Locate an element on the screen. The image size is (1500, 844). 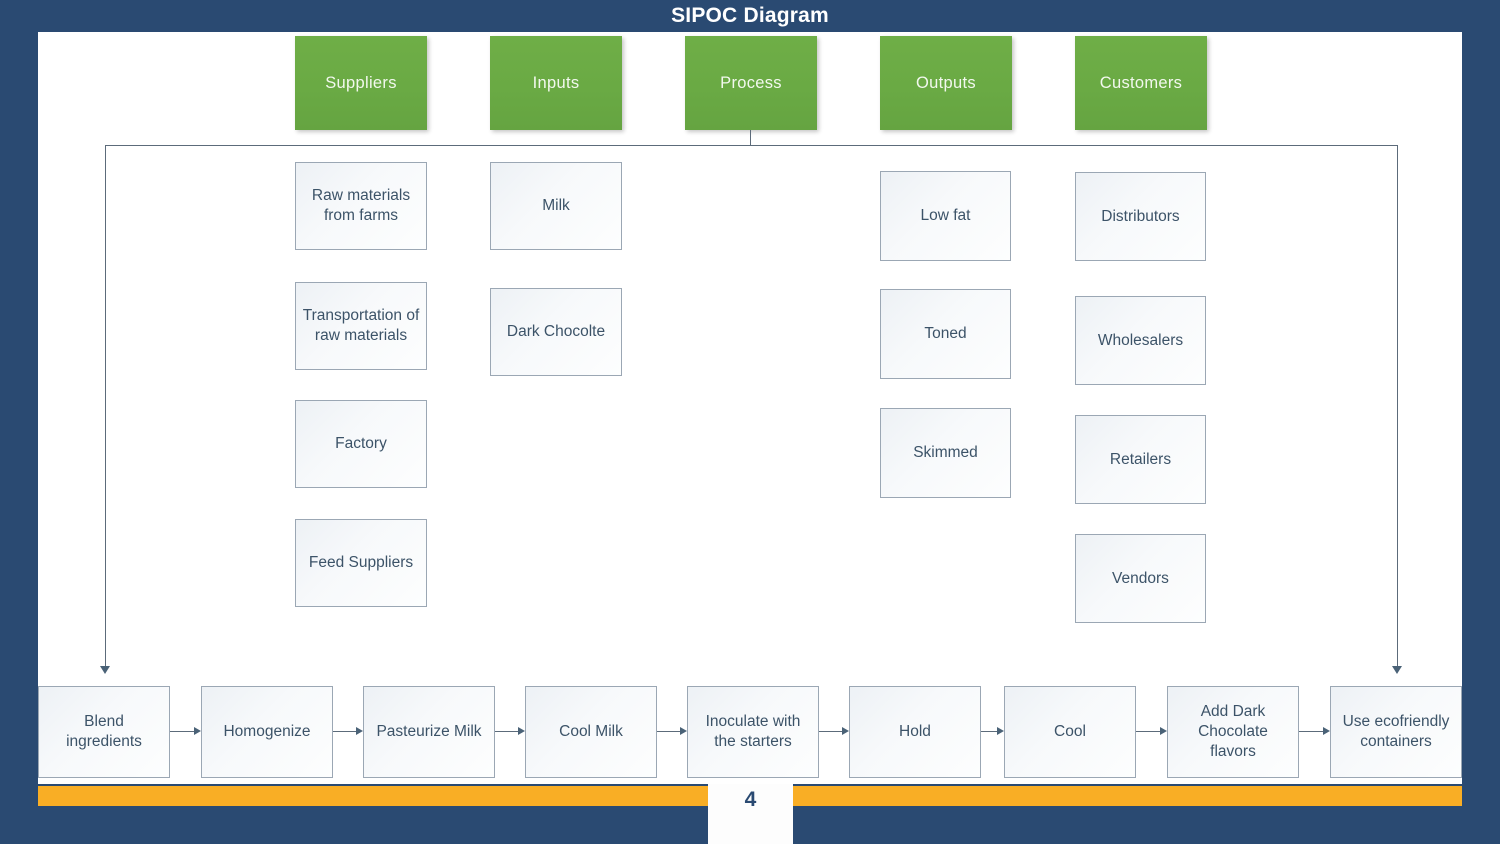
process-step-homogenize: Homogenize is located at coordinates (267, 732).